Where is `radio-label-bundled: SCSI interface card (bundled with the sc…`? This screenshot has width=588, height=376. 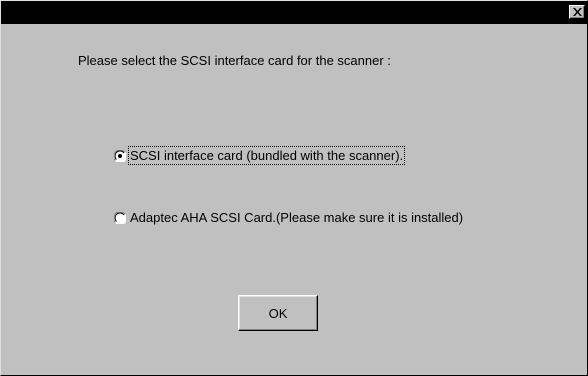 radio-label-bundled: SCSI interface card (bundled with the sc… is located at coordinates (266, 155).